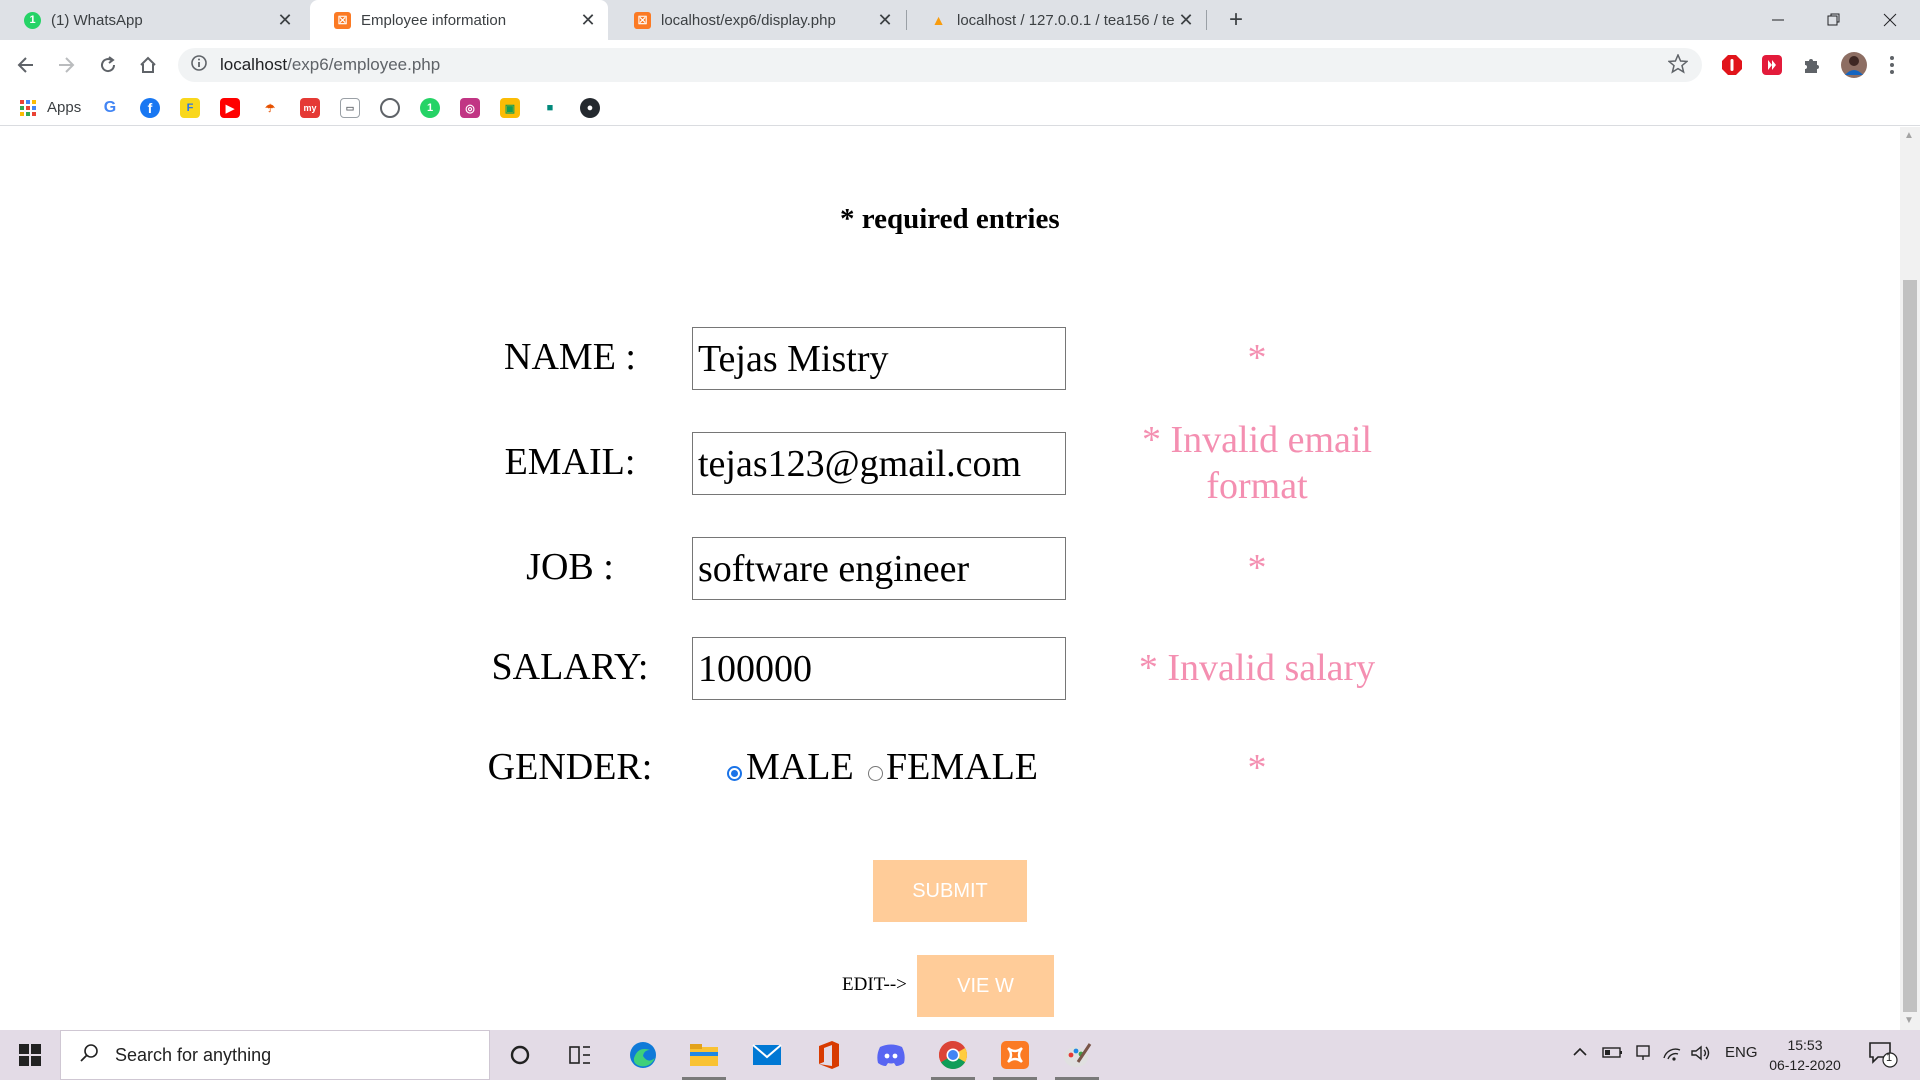 The image size is (1920, 1080). Describe the element at coordinates (150, 108) in the screenshot. I see `facebook-icon: f` at that location.